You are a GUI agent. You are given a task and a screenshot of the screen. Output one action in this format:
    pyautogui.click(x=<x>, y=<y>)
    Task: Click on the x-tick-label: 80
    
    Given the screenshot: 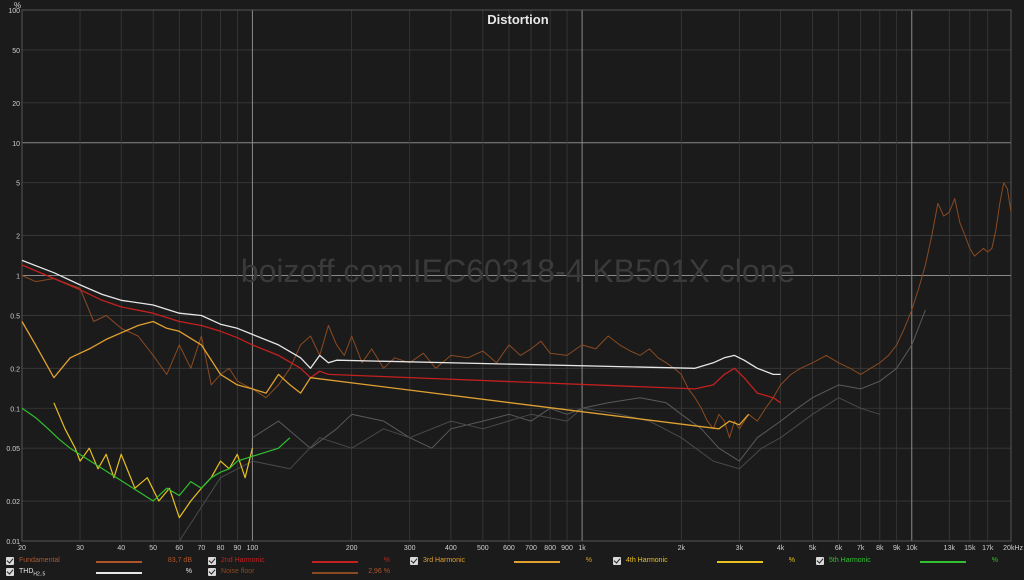 What is the action you would take?
    pyautogui.click(x=221, y=548)
    